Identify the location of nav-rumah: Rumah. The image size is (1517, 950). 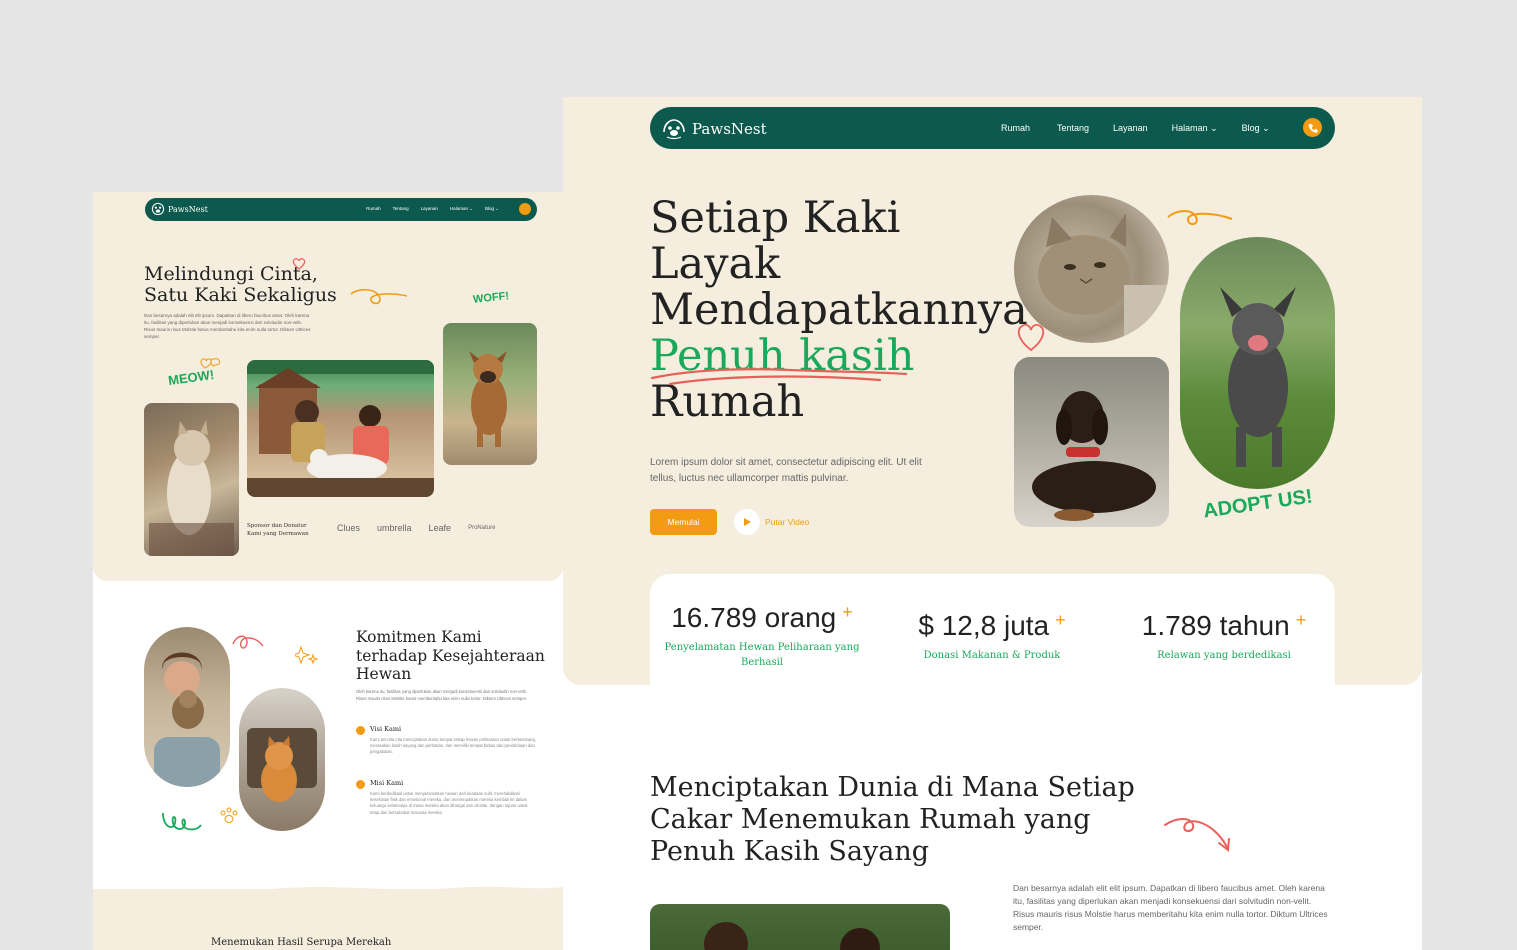
(1015, 128).